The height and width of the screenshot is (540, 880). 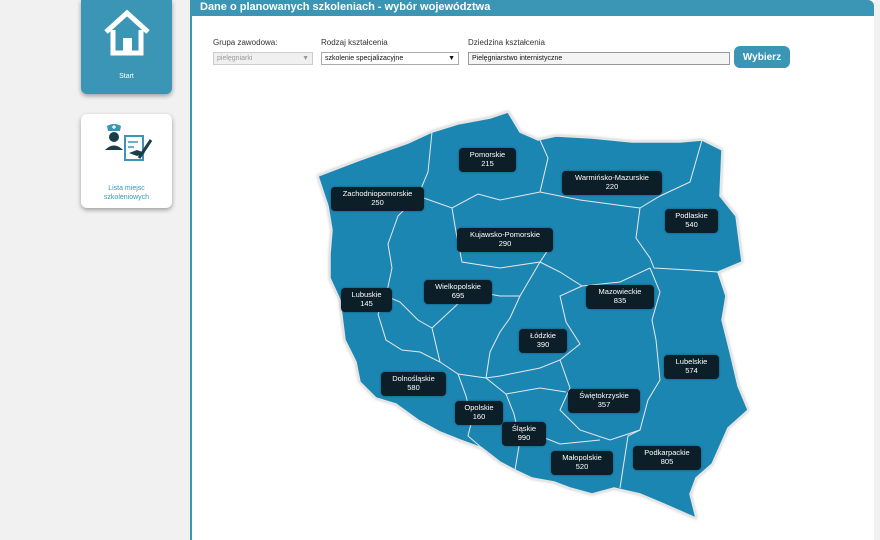 What do you see at coordinates (620, 300) in the screenshot?
I see `region-value: 835` at bounding box center [620, 300].